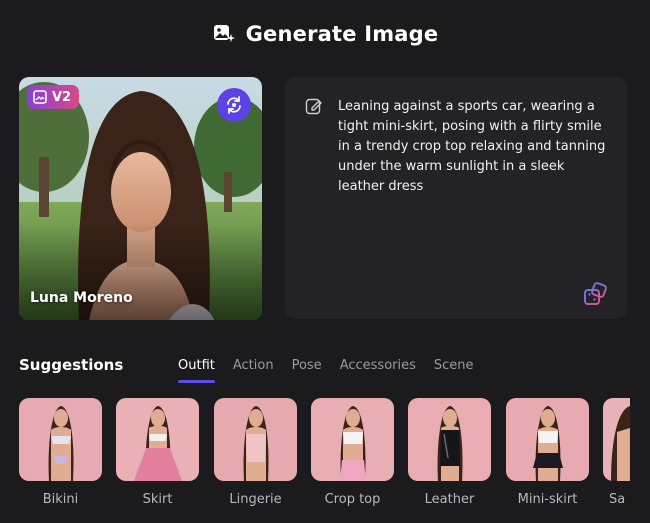 Image resolution: width=650 pixels, height=523 pixels. Describe the element at coordinates (60, 499) in the screenshot. I see `suggestion-label: Bikini` at that location.